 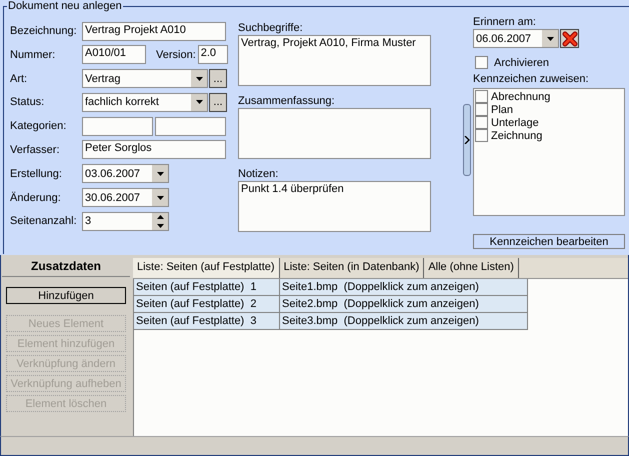 I want to click on input-field: A010/01, so click(x=114, y=54).